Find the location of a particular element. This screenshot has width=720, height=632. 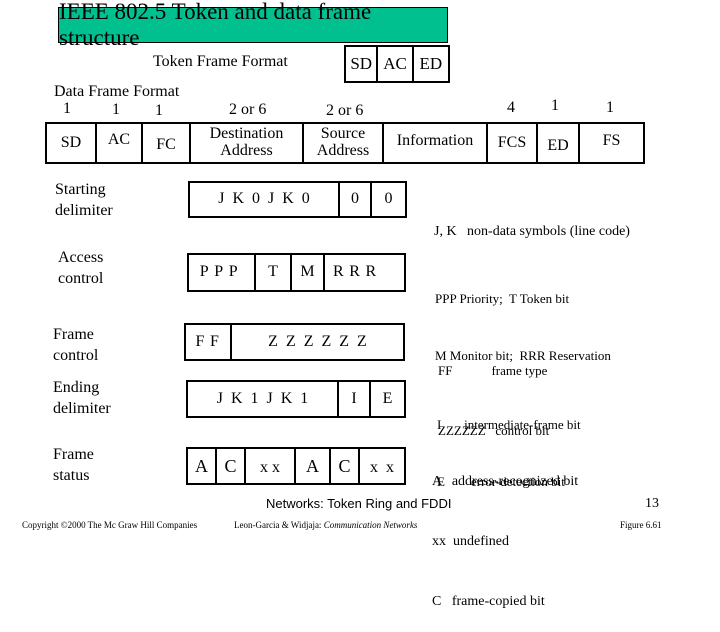

label-line1: Access is located at coordinates (81, 257).